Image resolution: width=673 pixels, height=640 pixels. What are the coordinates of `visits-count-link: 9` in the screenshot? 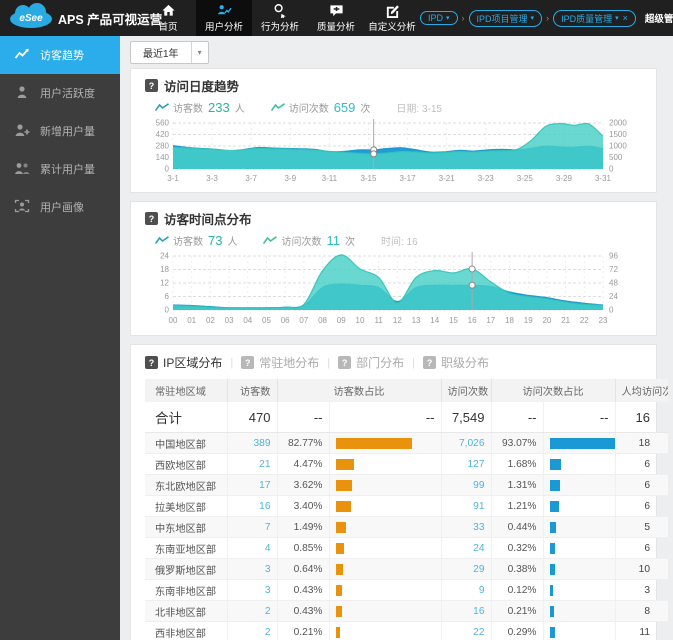 It's located at (466, 590).